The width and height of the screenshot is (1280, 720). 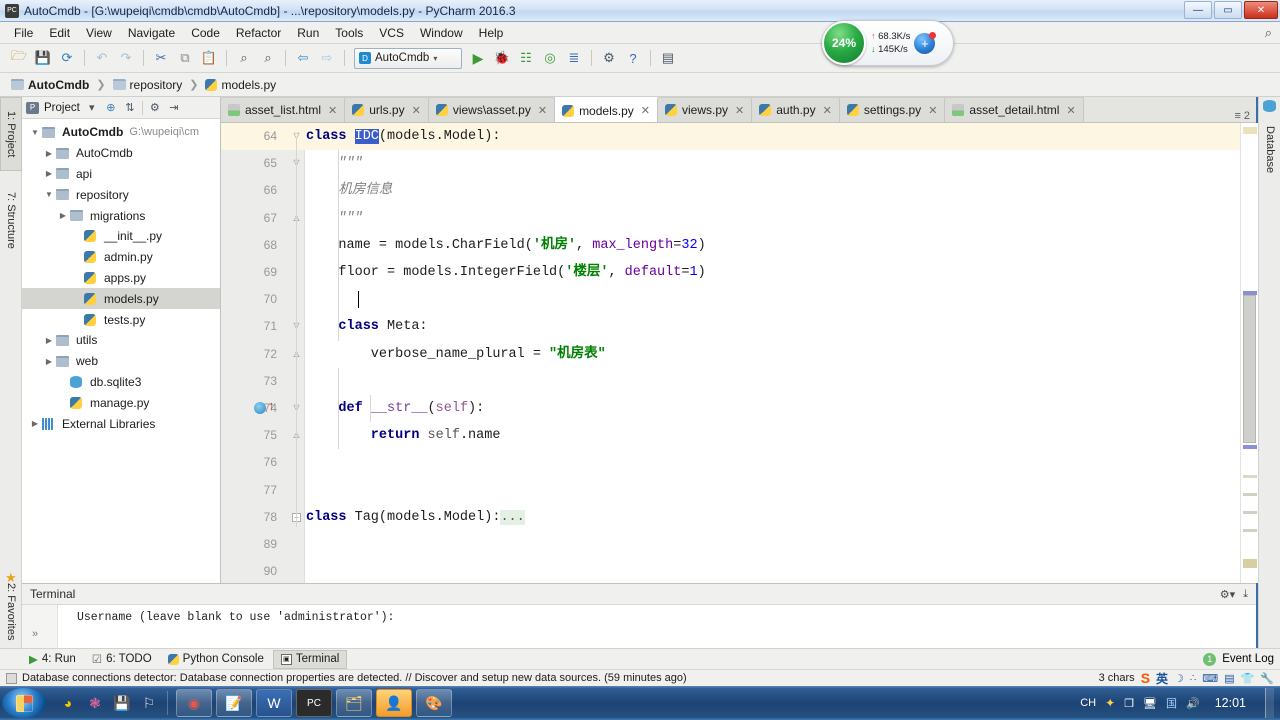 What do you see at coordinates (1193, 678) in the screenshot?
I see `ime-punctuation-icon: ∴` at bounding box center [1193, 678].